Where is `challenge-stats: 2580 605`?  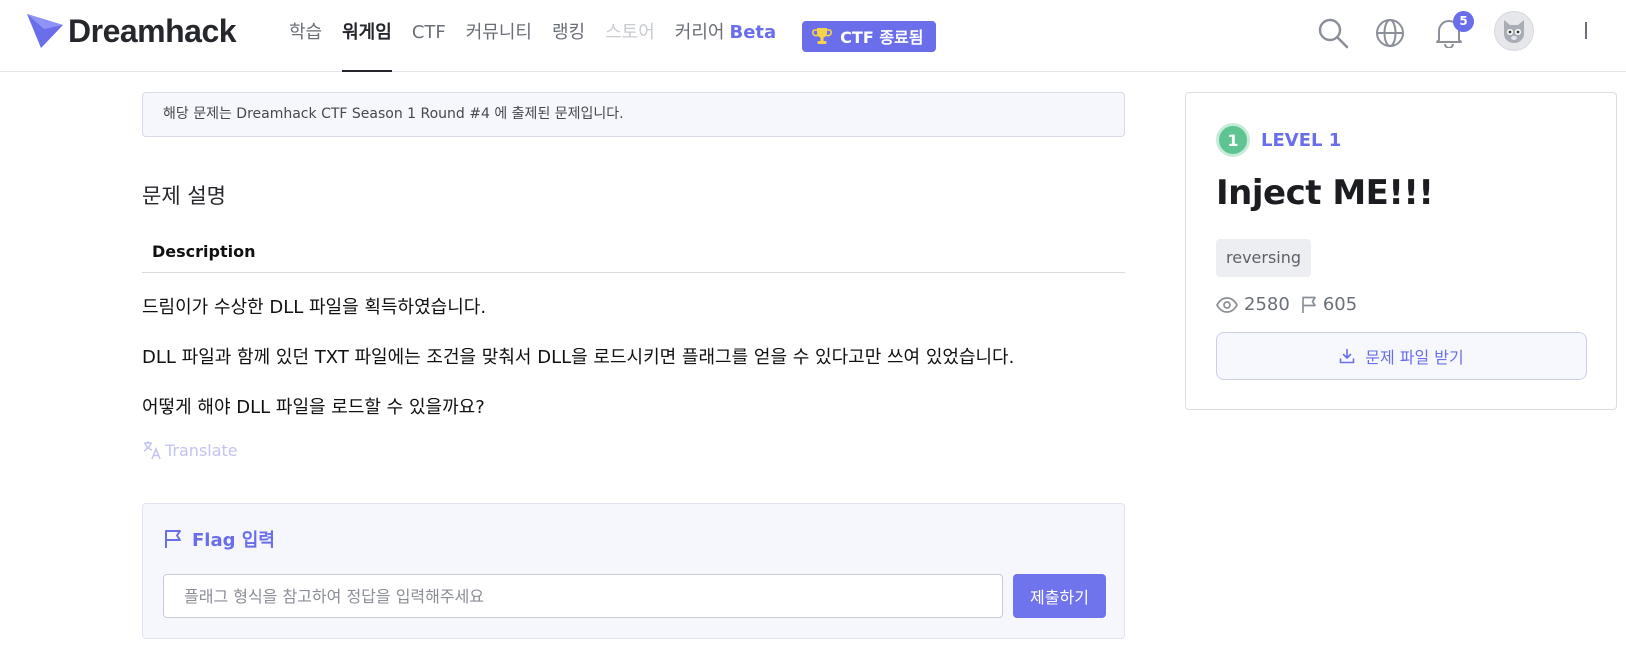 challenge-stats: 2580 605 is located at coordinates (1292, 304).